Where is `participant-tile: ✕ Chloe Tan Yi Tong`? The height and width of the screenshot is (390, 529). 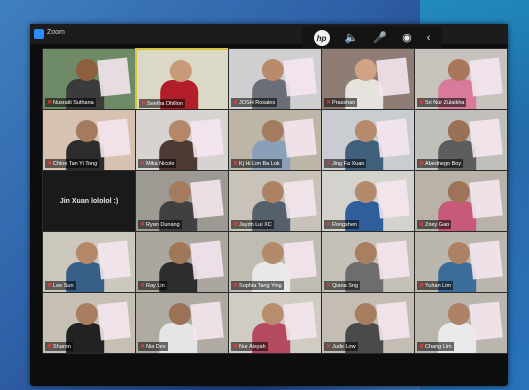 participant-tile: ✕ Chloe Tan Yi Tong is located at coordinates (89, 140).